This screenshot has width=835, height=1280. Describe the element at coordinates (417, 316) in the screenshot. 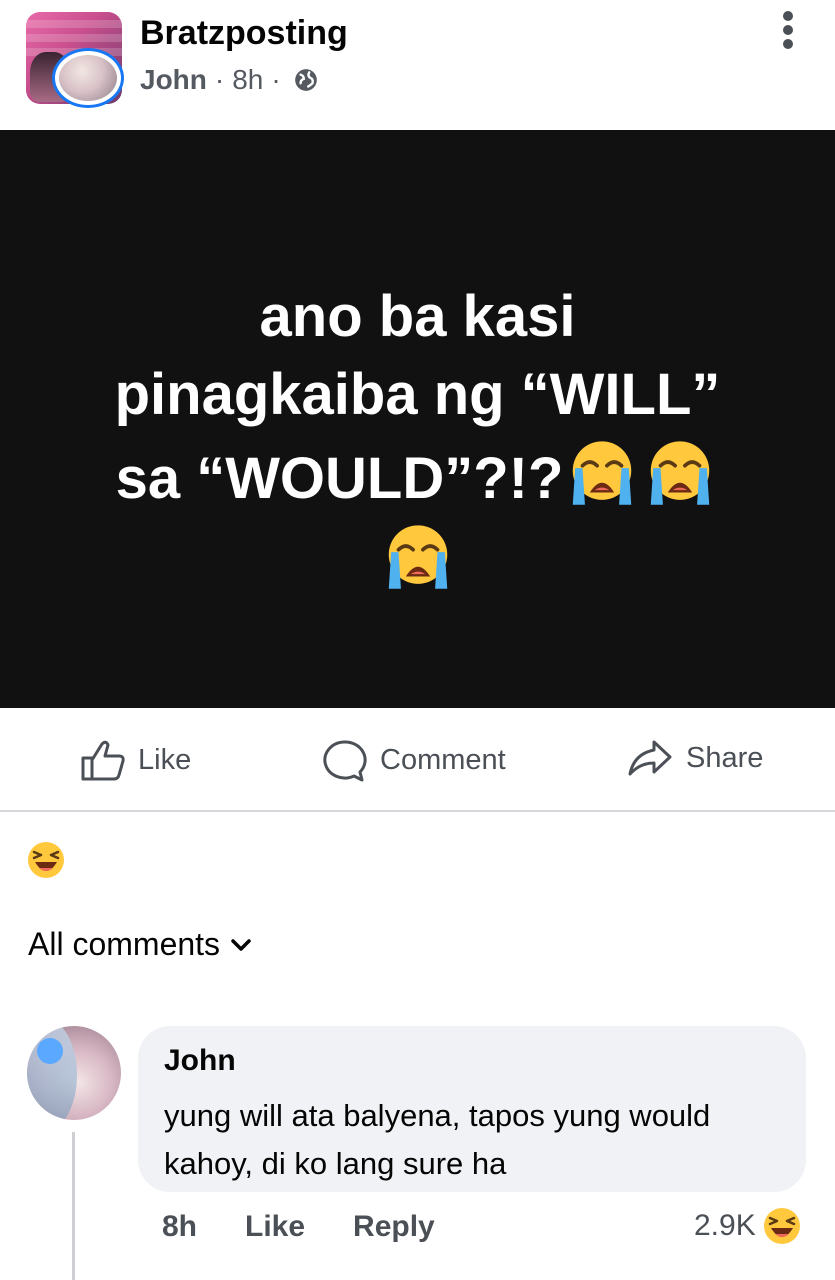

I see `image-text-line-1: ano ba kasi` at that location.